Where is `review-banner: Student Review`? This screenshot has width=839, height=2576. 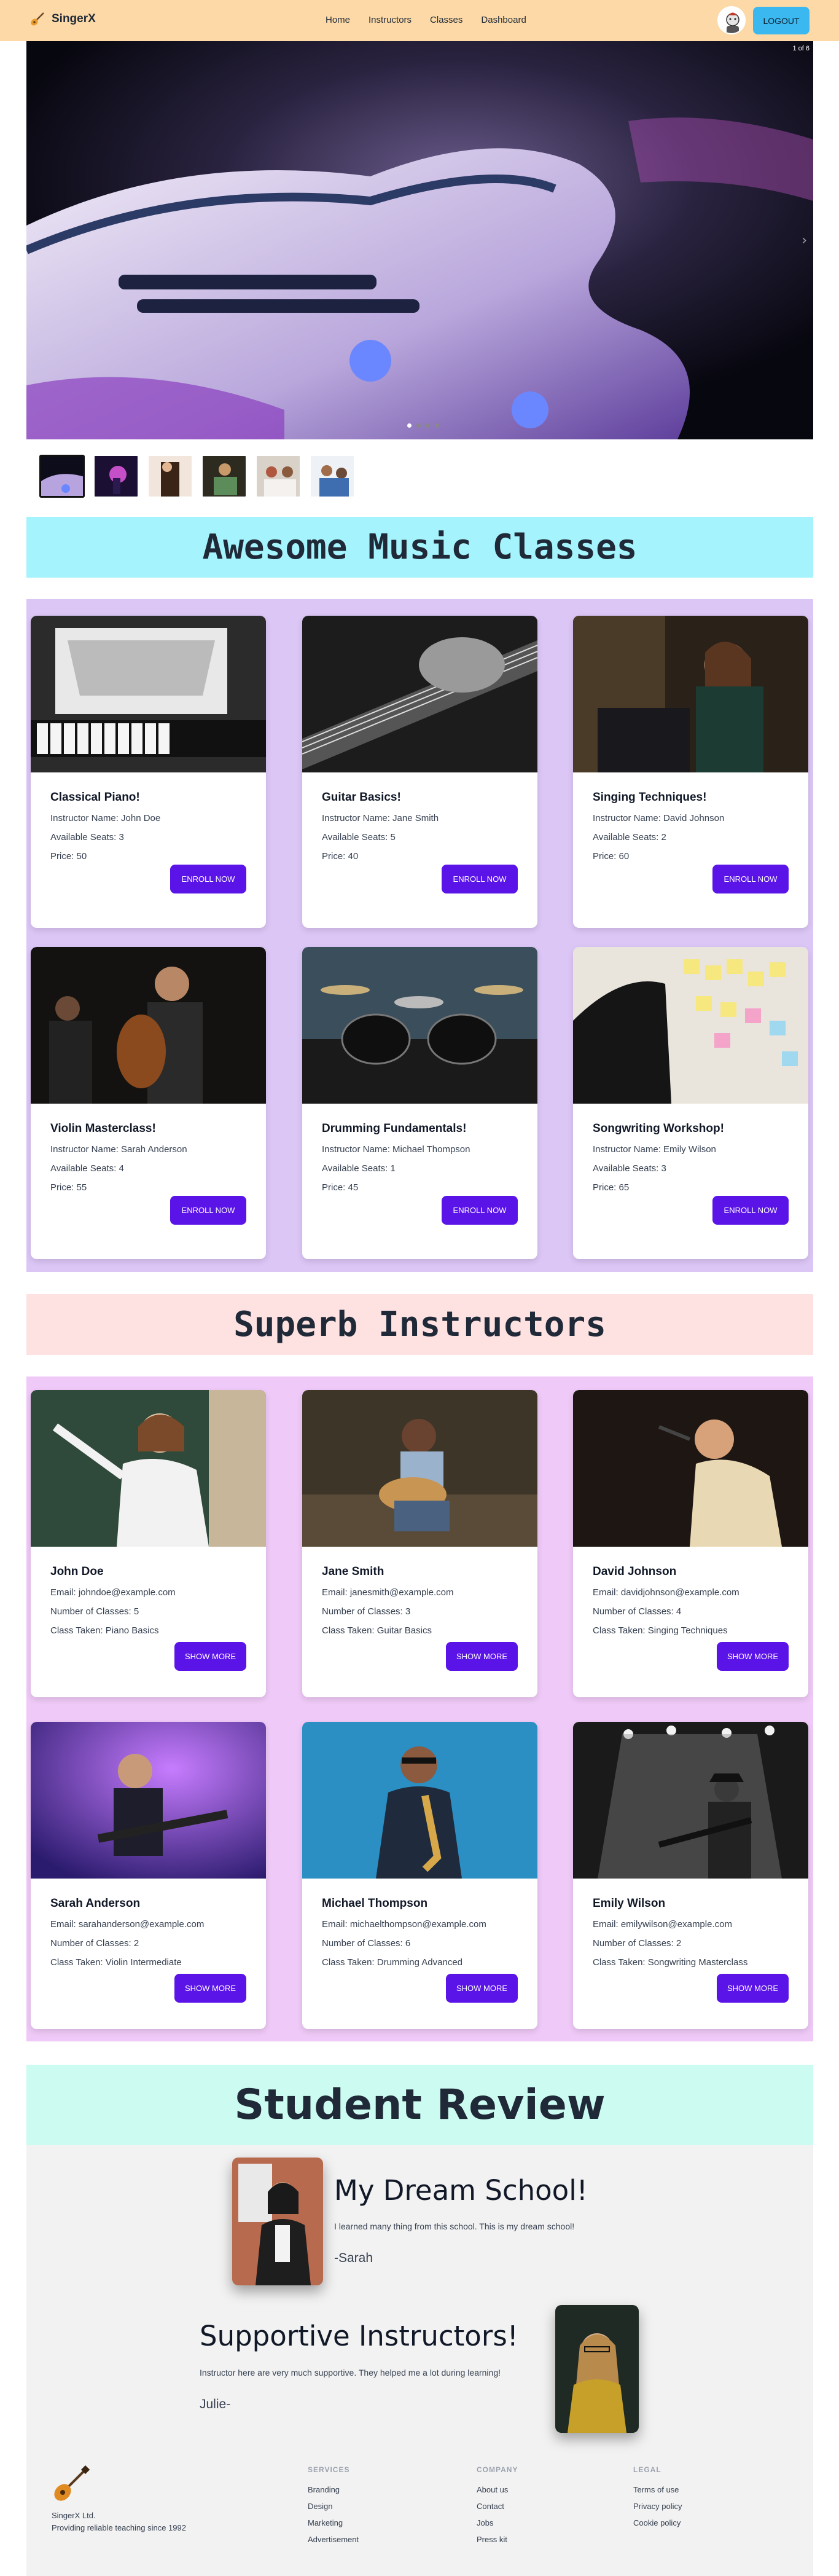 review-banner: Student Review is located at coordinates (419, 2105).